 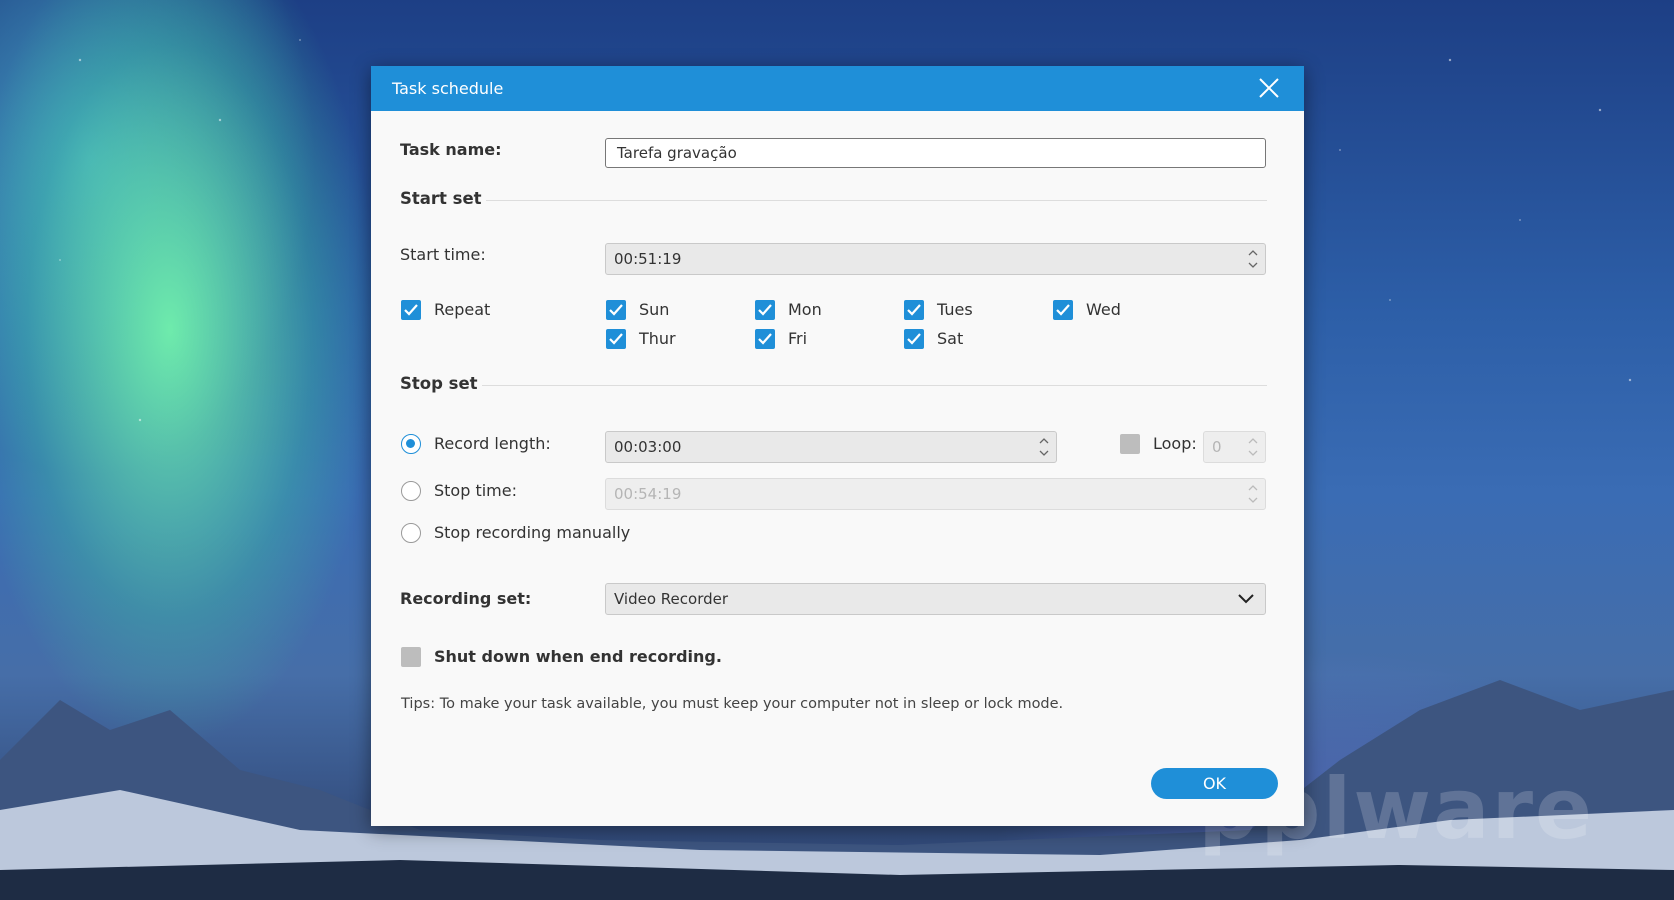 What do you see at coordinates (1214, 783) in the screenshot?
I see `ok-button: OK` at bounding box center [1214, 783].